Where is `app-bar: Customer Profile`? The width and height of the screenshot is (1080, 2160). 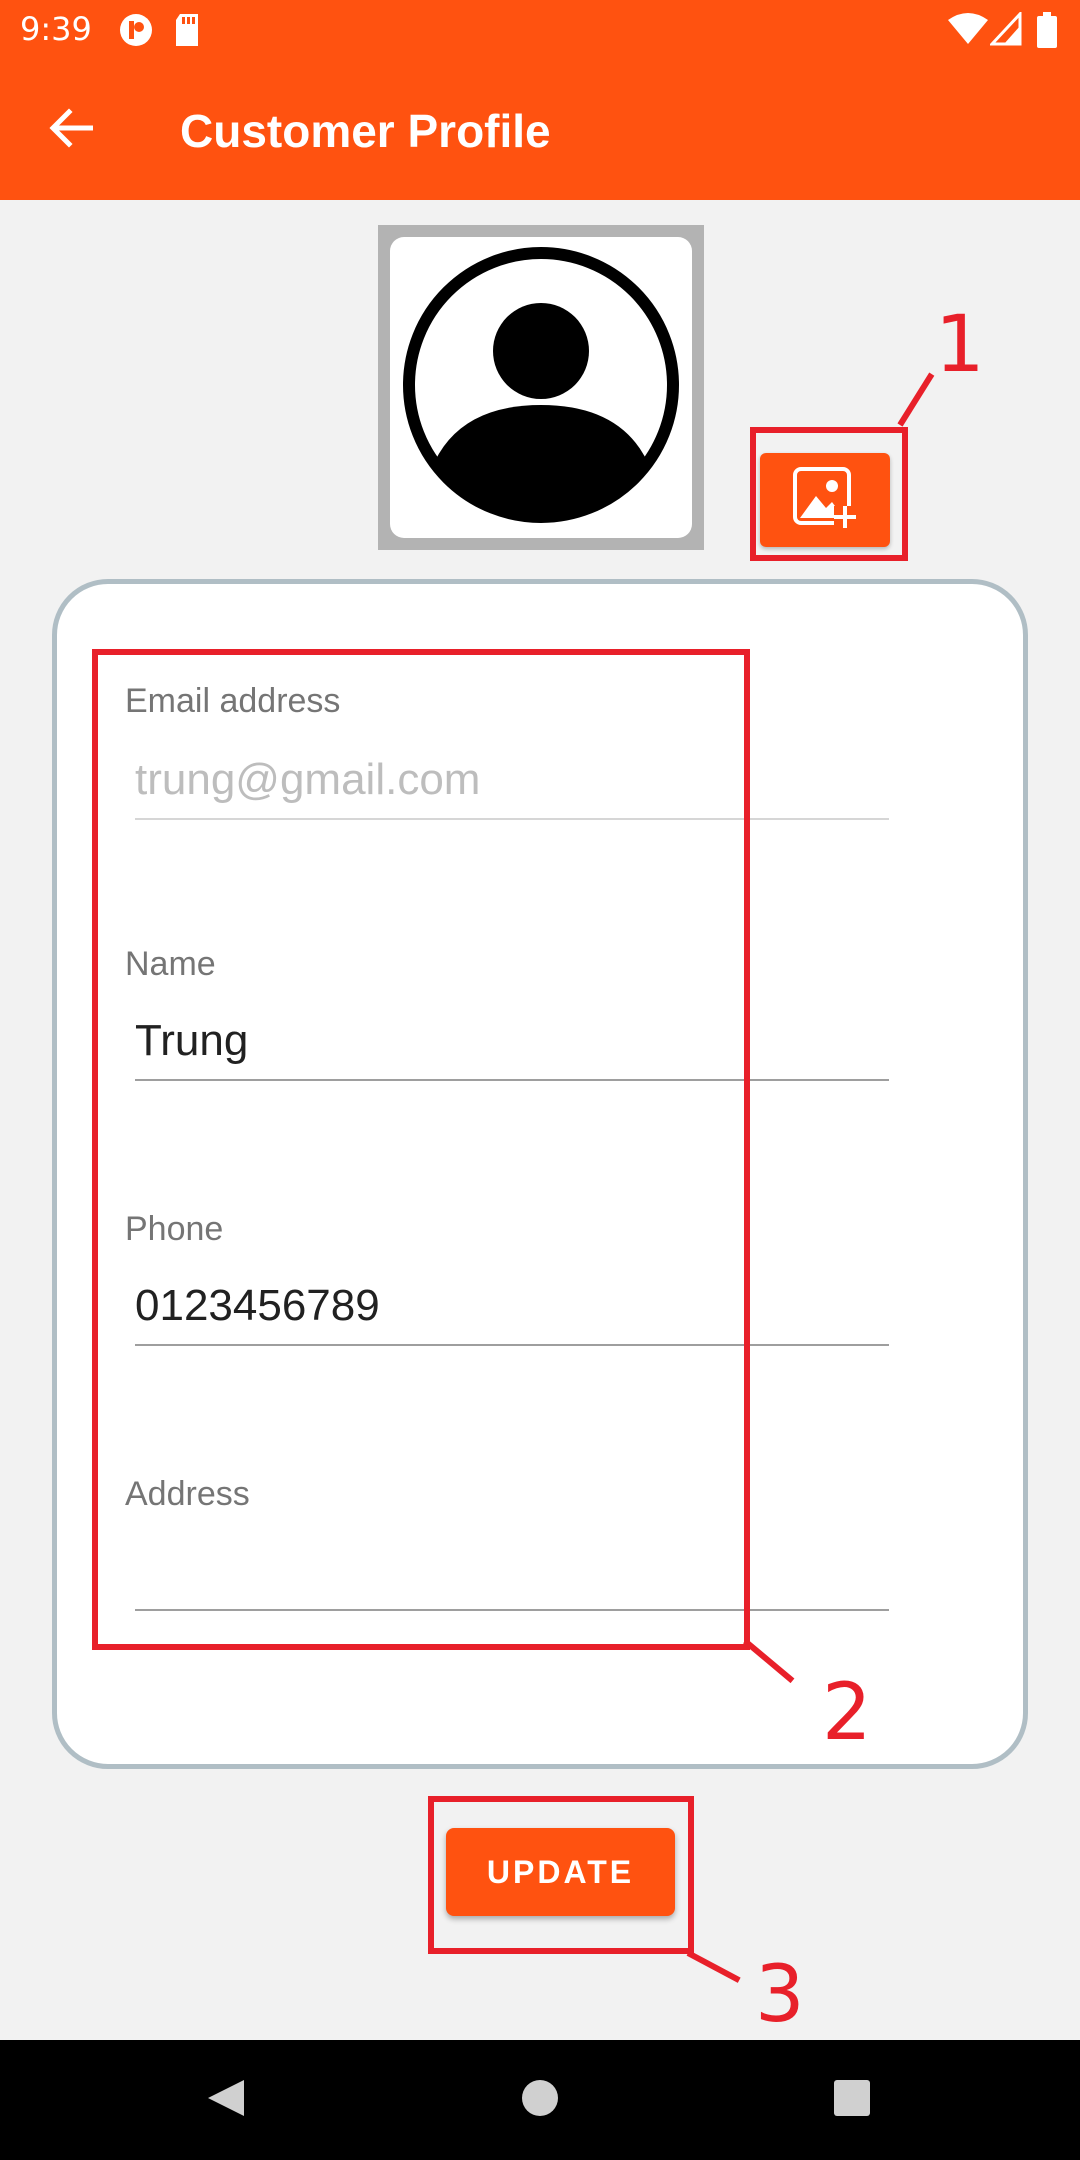 app-bar: Customer Profile is located at coordinates (540, 130).